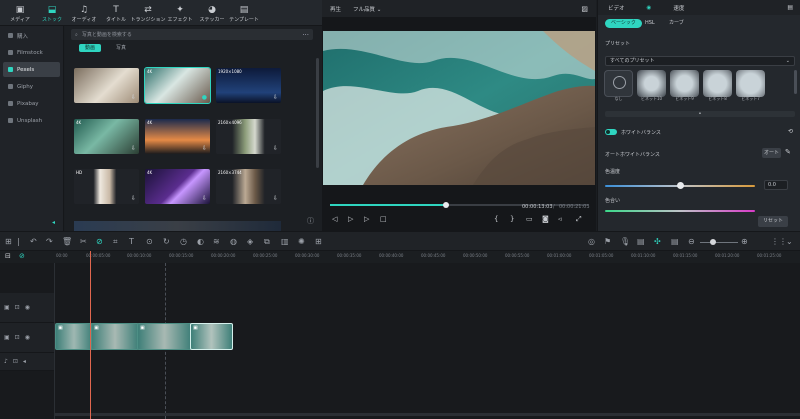  I want to click on sidebar-item-pexels: Pexels, so click(31, 69).